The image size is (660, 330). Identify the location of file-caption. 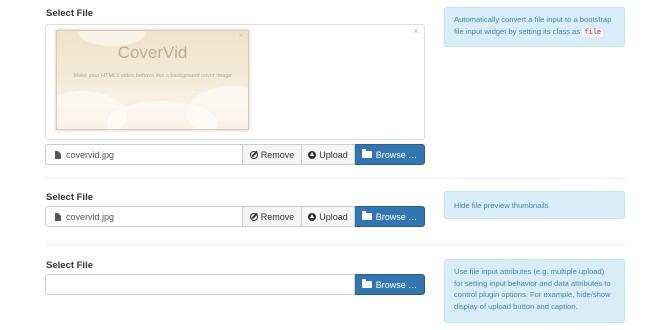
(200, 284).